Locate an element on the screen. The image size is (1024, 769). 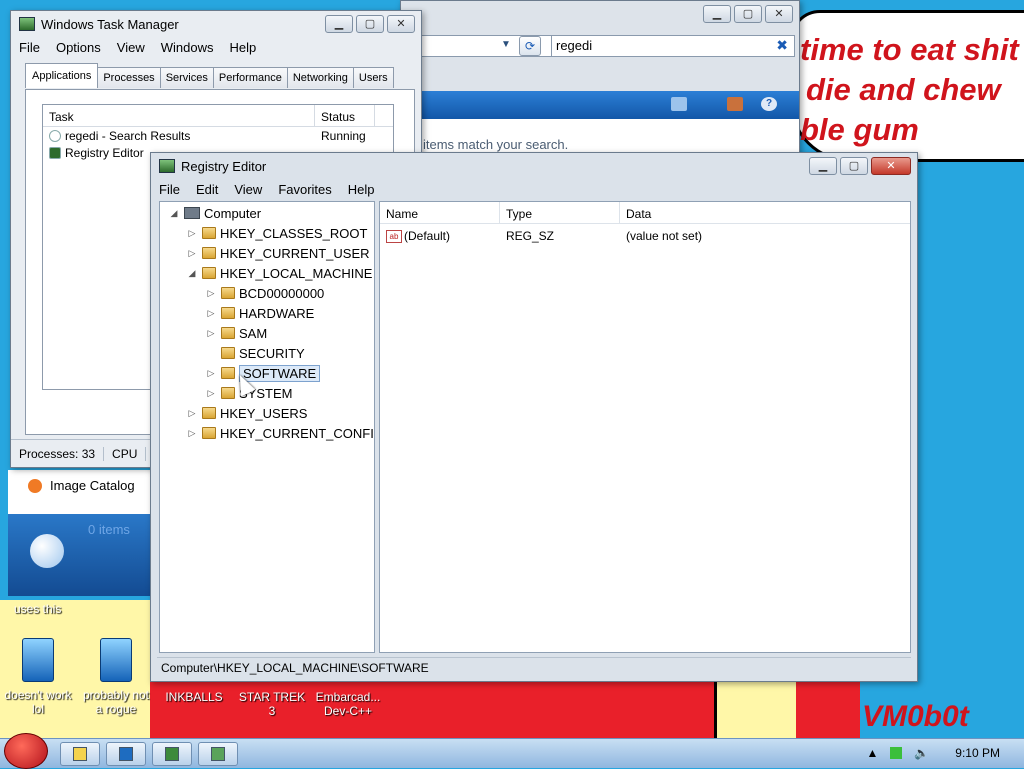
image-catalog-link: Image Catalog is located at coordinates (81, 485).